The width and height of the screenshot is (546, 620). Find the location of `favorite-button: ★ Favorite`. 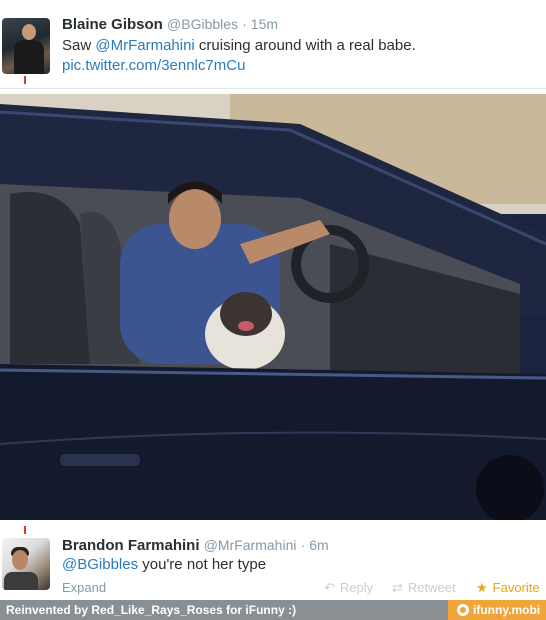

favorite-button: ★ Favorite is located at coordinates (508, 588).